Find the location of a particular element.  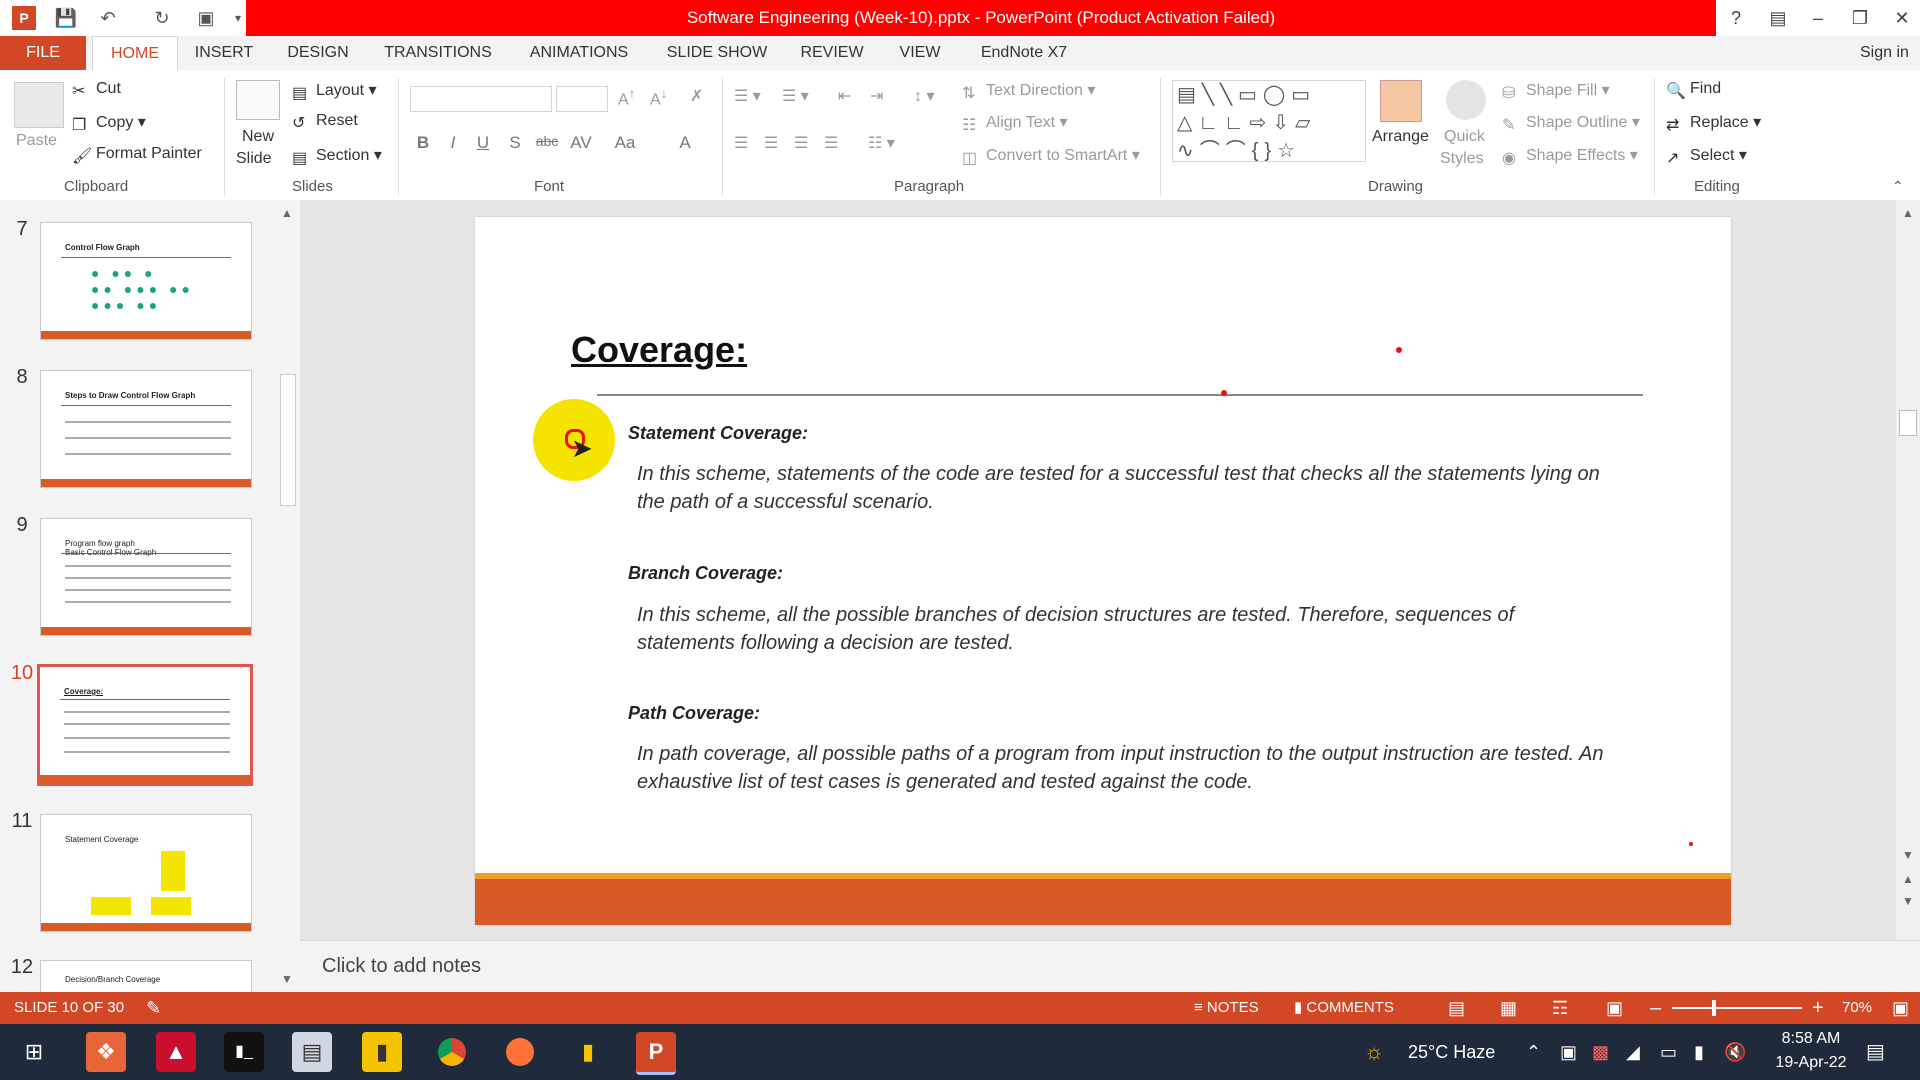

zoom-out-icon: – is located at coordinates (1655, 1008).